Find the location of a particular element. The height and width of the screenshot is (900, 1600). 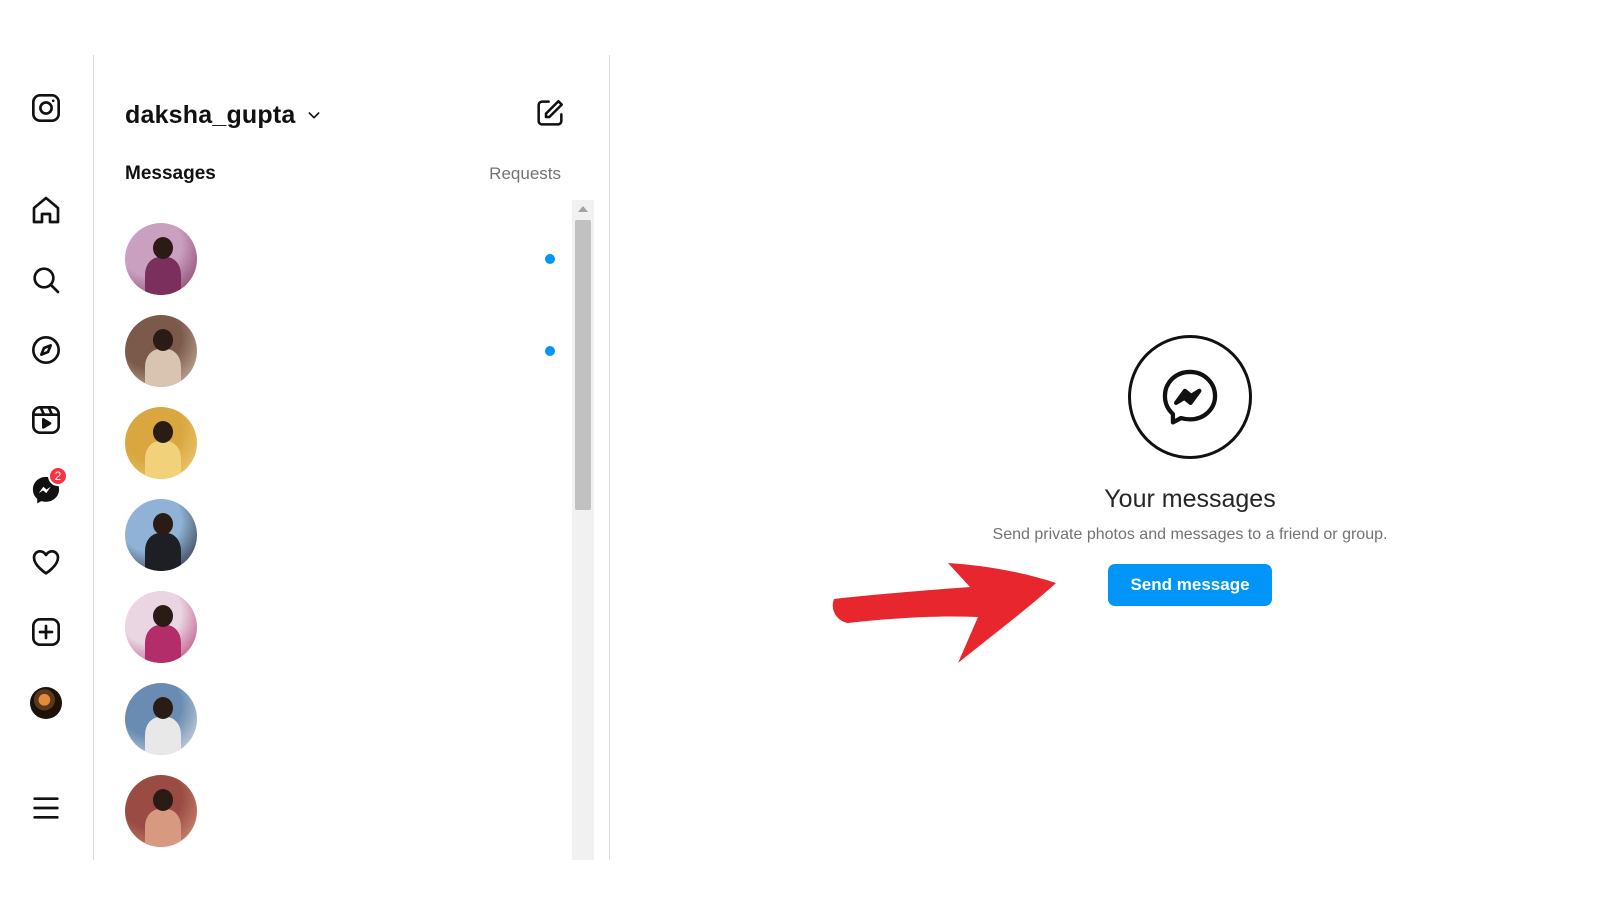

search-icon is located at coordinates (46, 280).